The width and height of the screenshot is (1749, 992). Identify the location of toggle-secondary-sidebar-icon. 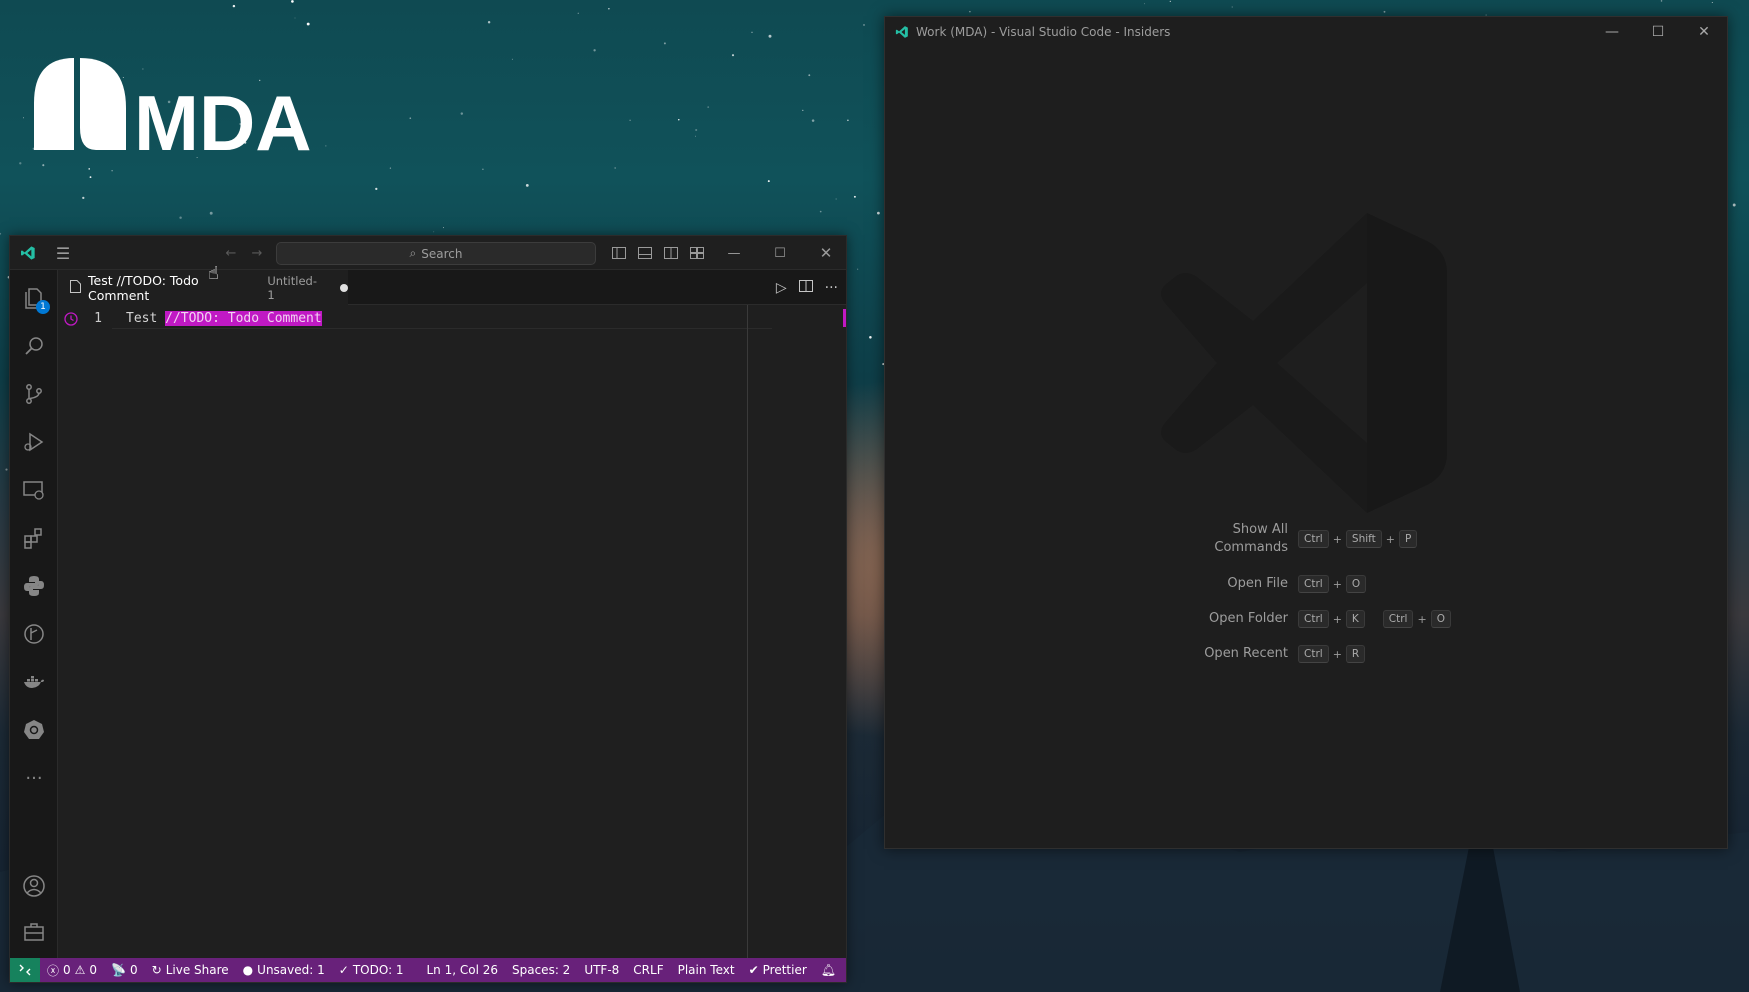
(671, 253).